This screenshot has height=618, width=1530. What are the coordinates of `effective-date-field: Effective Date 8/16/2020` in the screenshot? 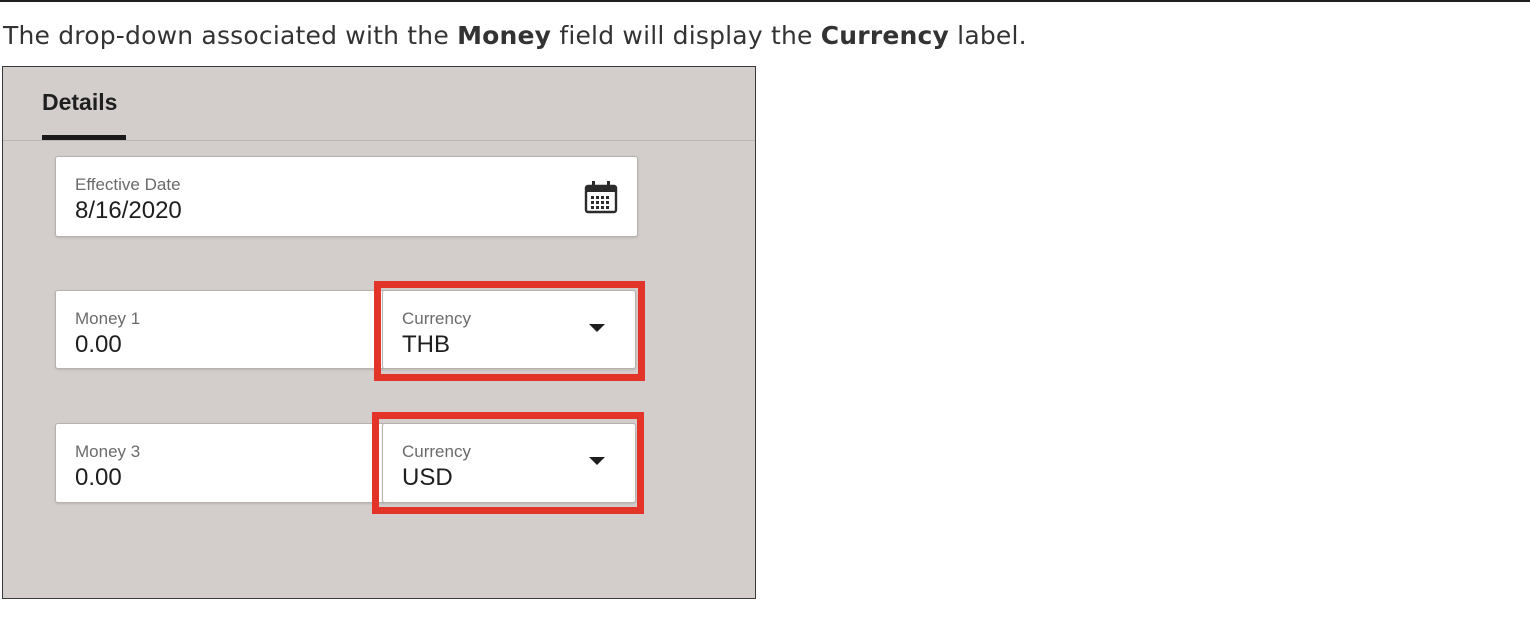 It's located at (346, 196).